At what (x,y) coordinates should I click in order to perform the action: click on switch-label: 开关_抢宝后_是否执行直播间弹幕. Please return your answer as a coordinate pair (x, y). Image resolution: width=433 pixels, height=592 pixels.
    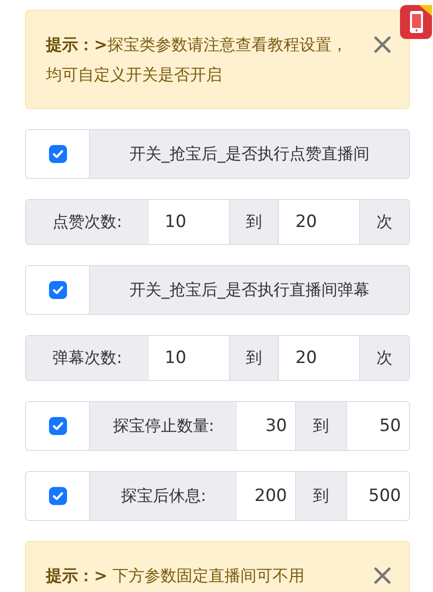
    Looking at the image, I should click on (249, 290).